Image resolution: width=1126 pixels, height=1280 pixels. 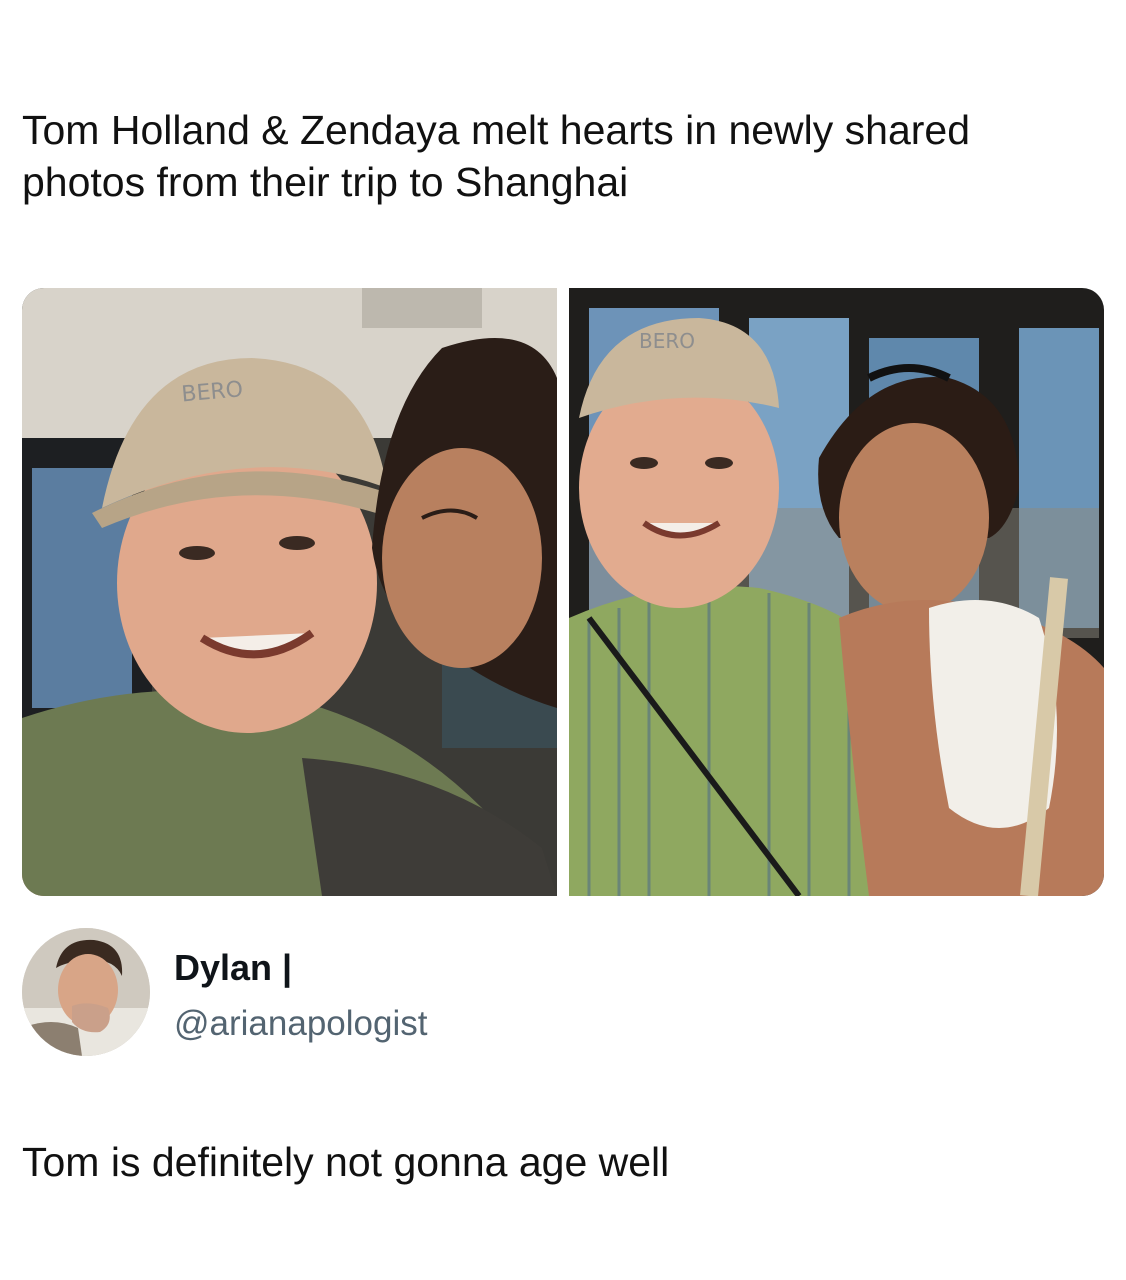 I want to click on tweet-author: Dylan | @arianapologist, so click(x=563, y=993).